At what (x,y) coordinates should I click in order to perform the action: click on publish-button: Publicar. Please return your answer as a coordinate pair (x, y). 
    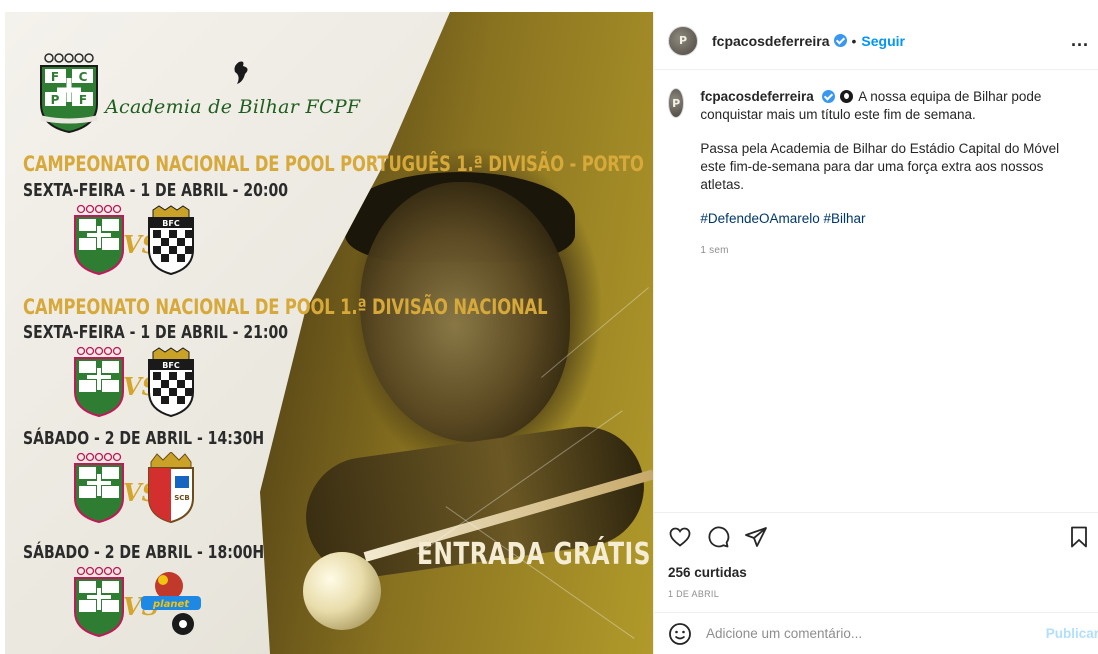
    Looking at the image, I should click on (1072, 633).